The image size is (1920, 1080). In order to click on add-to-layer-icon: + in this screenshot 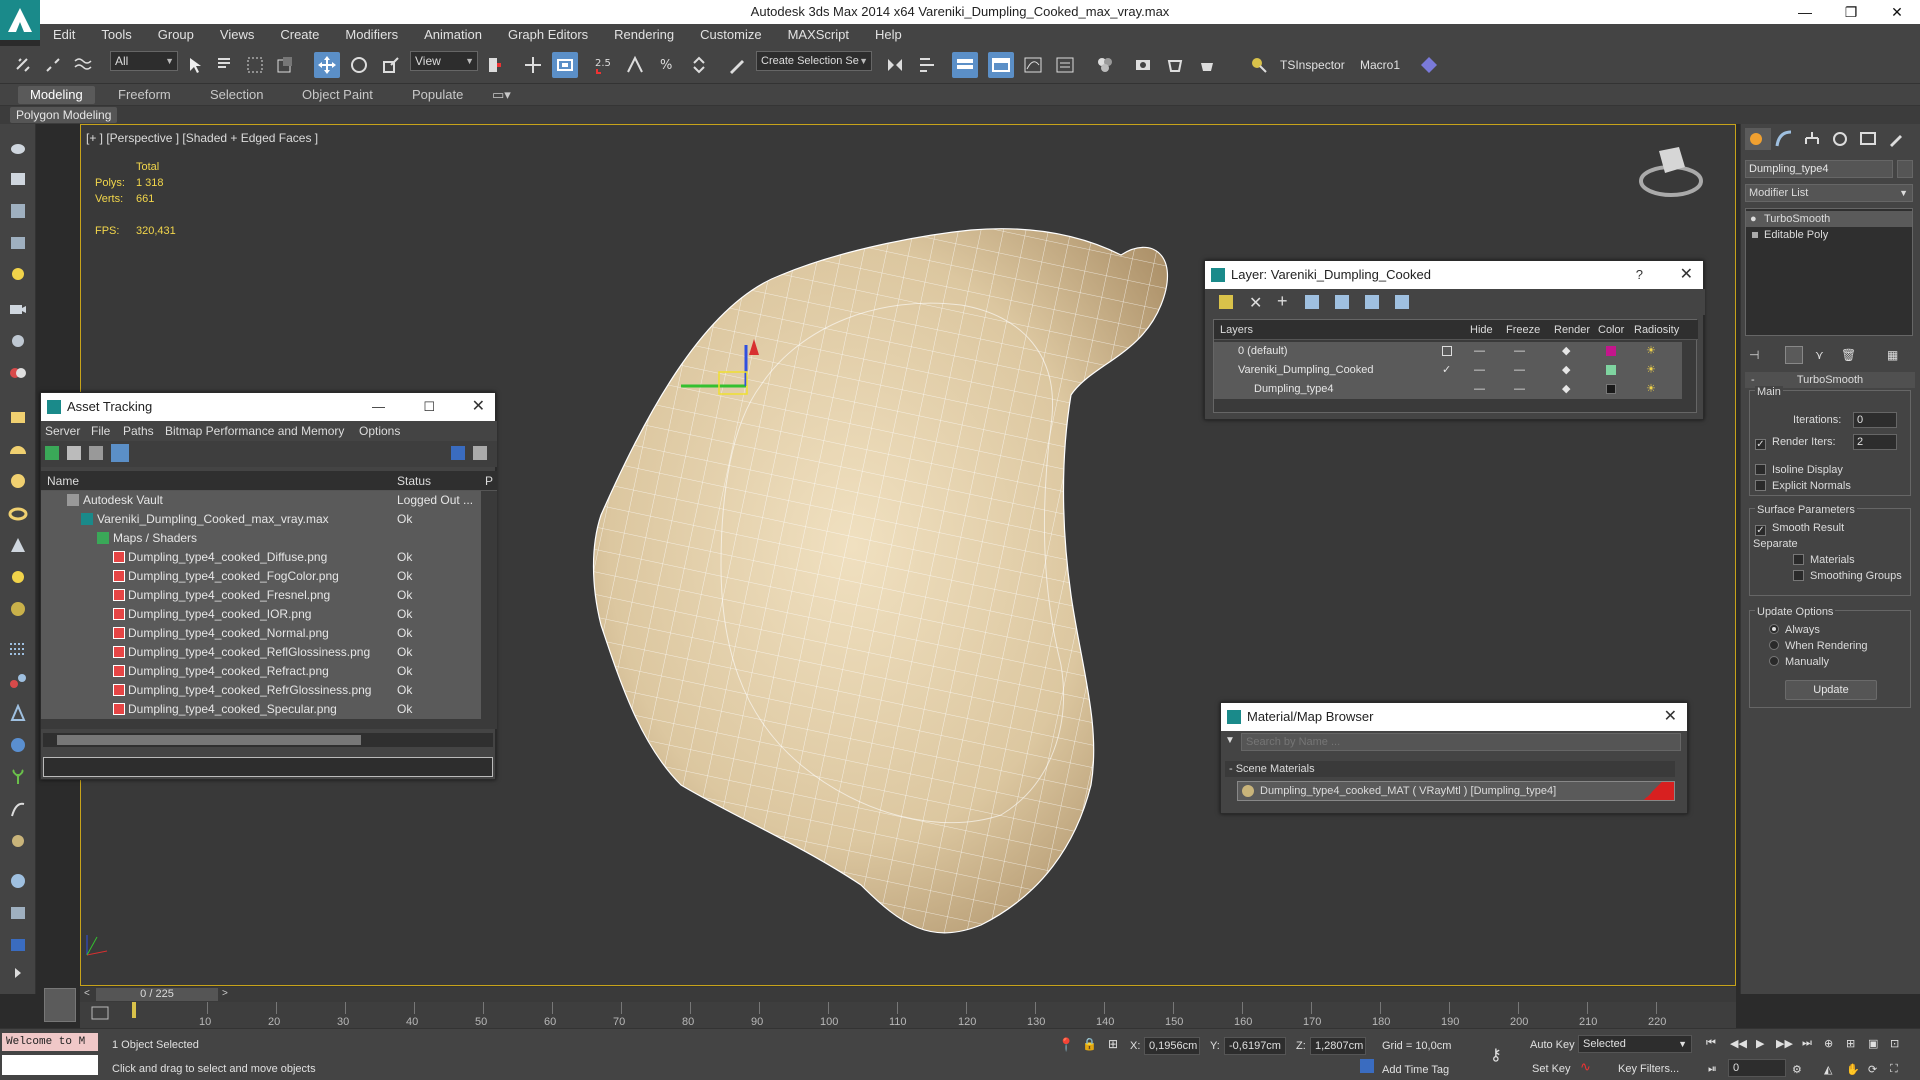, I will do `click(1282, 301)`.